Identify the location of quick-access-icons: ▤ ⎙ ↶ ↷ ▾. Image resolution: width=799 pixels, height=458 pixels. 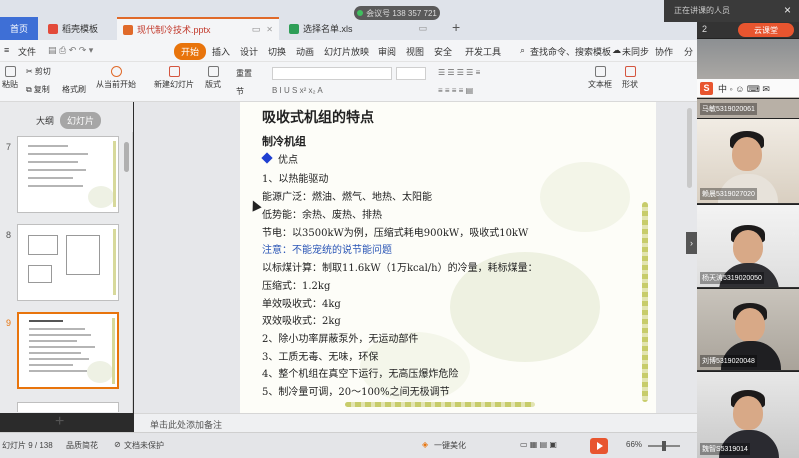
(70, 50).